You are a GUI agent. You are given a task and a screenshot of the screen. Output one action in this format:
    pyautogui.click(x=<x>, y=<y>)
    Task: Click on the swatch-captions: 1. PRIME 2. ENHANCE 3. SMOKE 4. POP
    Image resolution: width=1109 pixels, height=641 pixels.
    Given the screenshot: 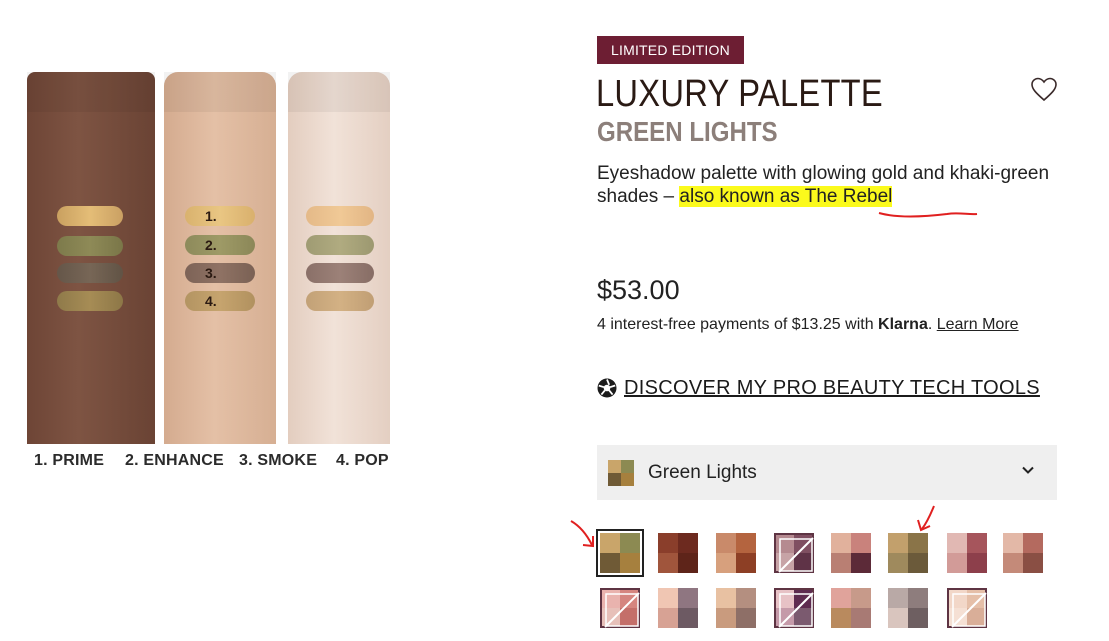 What is the action you would take?
    pyautogui.click(x=214, y=462)
    